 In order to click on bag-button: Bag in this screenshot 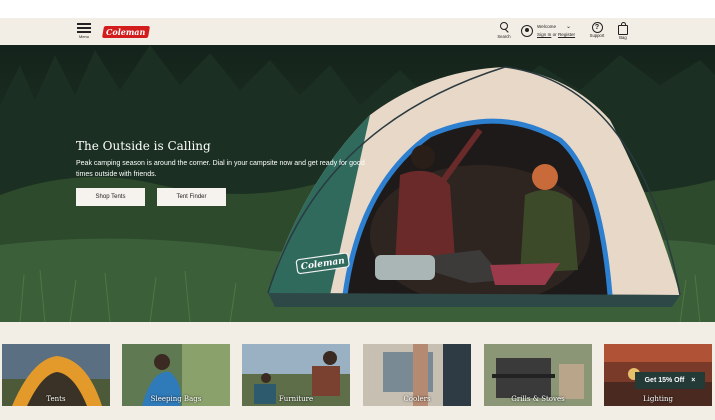, I will do `click(623, 31)`.